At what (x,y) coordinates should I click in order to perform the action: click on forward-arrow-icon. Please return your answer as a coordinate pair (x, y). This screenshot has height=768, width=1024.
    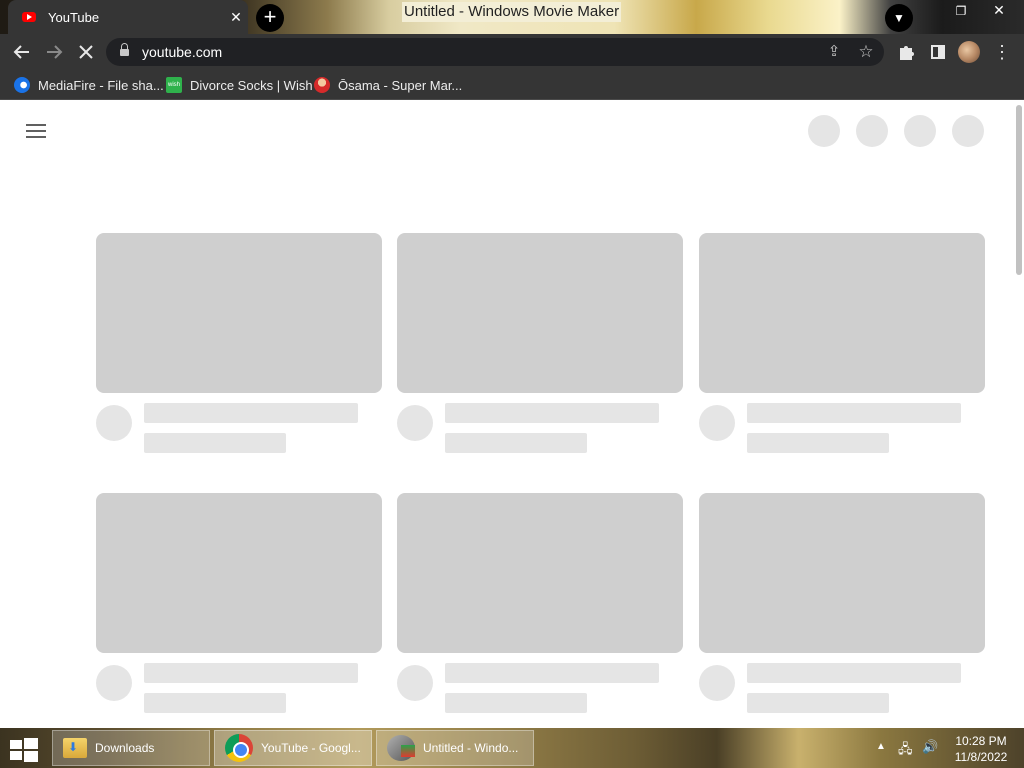
    Looking at the image, I should click on (54, 52).